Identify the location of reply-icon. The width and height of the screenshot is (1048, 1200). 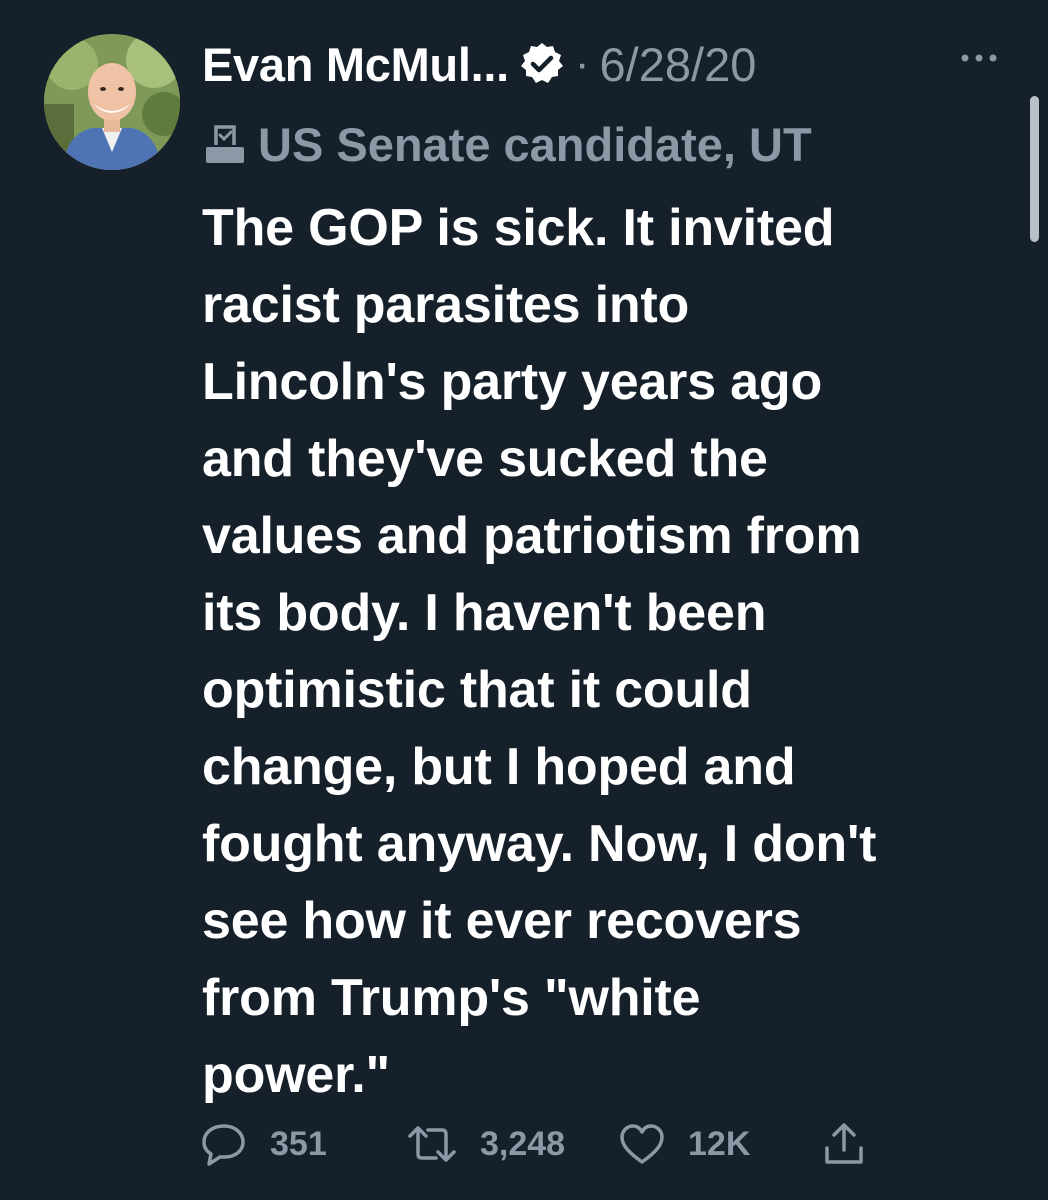
(223, 1145).